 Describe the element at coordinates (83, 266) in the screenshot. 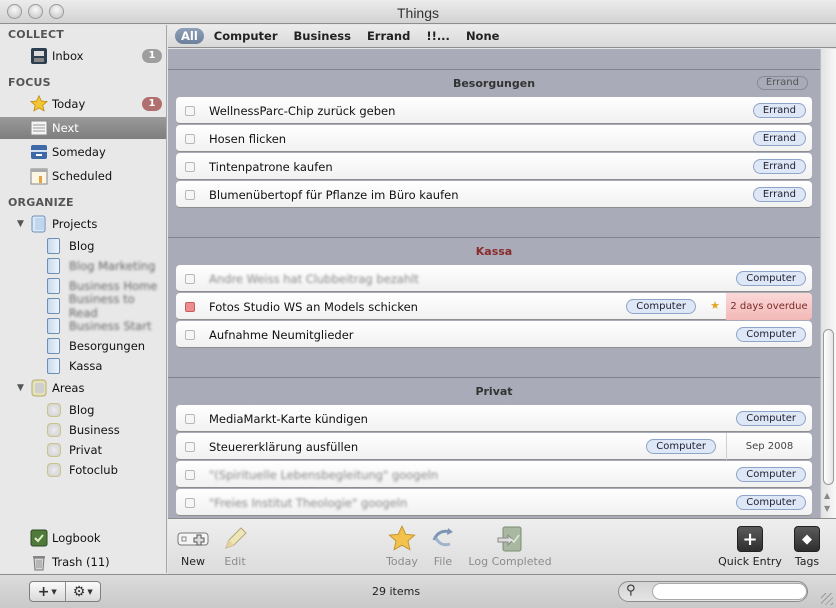

I see `sidebar-project-item: Blog Marketing` at that location.